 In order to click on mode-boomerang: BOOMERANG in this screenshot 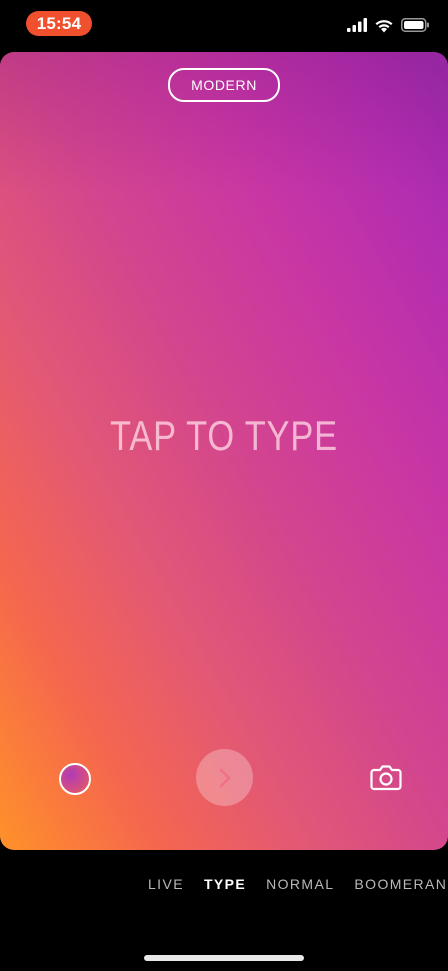, I will do `click(401, 884)`.